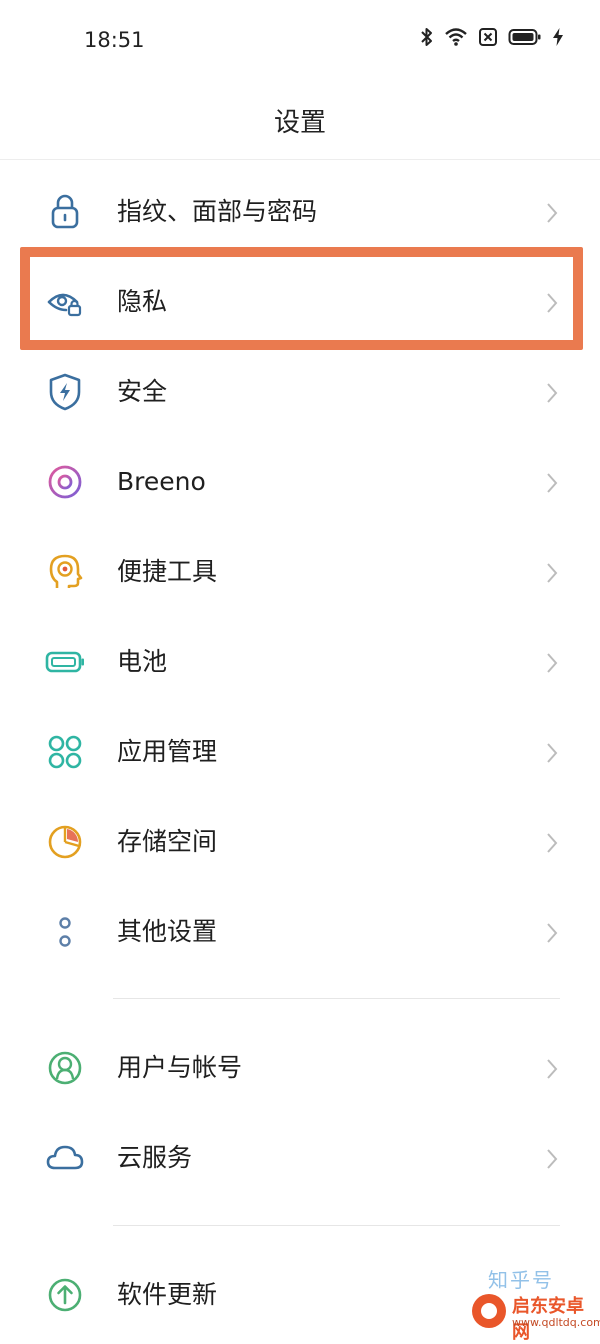 This screenshot has width=600, height=1344. I want to click on wifi-icon, so click(456, 37).